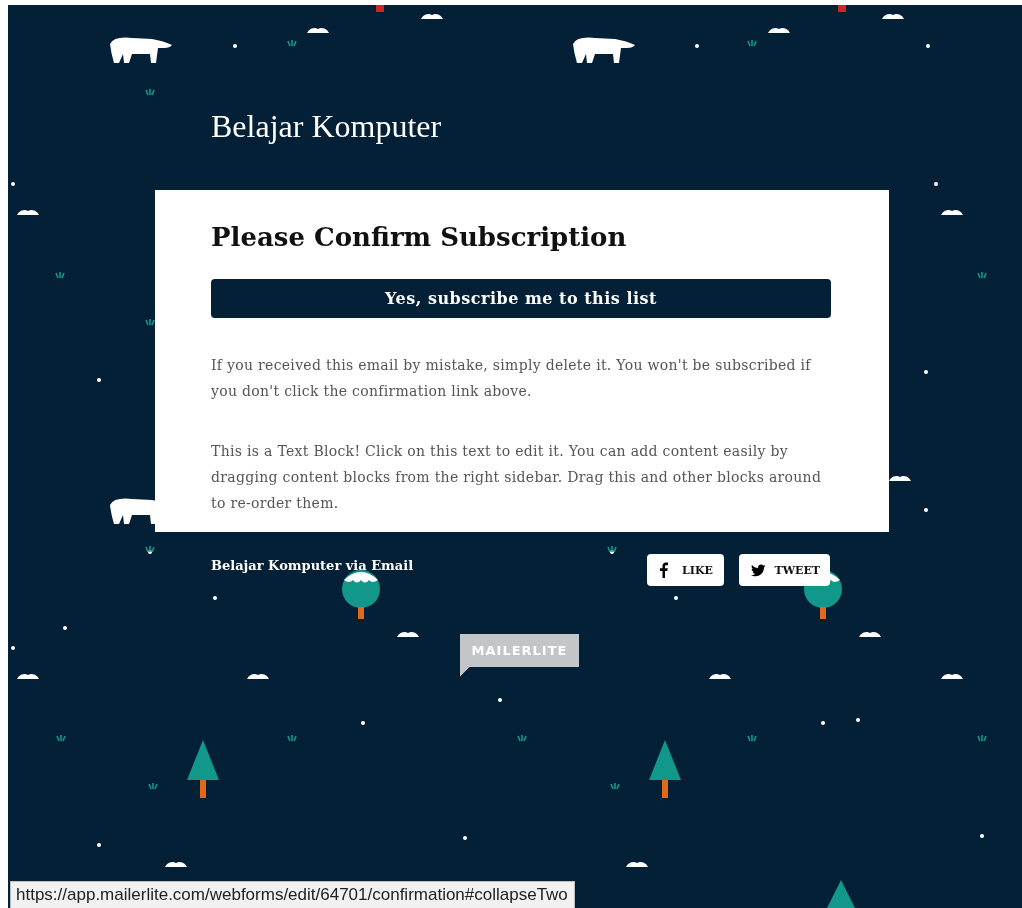 This screenshot has width=1022, height=908. What do you see at coordinates (512, 378) in the screenshot?
I see `body-paragraph: If you received this email by mistake, simply delete it. You won't be subscribed if you don't click the confirmation link above.` at bounding box center [512, 378].